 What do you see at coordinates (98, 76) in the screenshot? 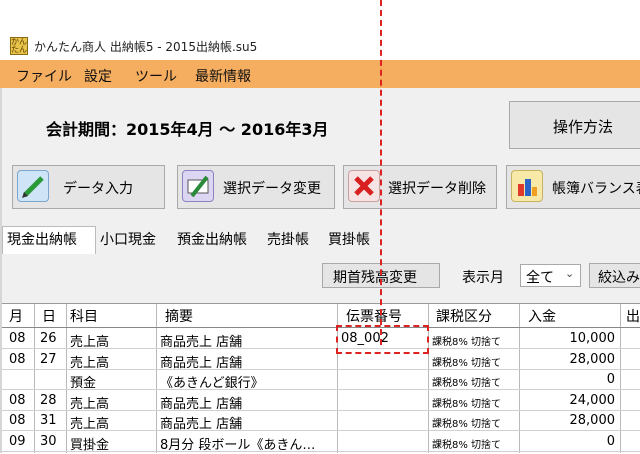
I see `menu-settings: 設定` at bounding box center [98, 76].